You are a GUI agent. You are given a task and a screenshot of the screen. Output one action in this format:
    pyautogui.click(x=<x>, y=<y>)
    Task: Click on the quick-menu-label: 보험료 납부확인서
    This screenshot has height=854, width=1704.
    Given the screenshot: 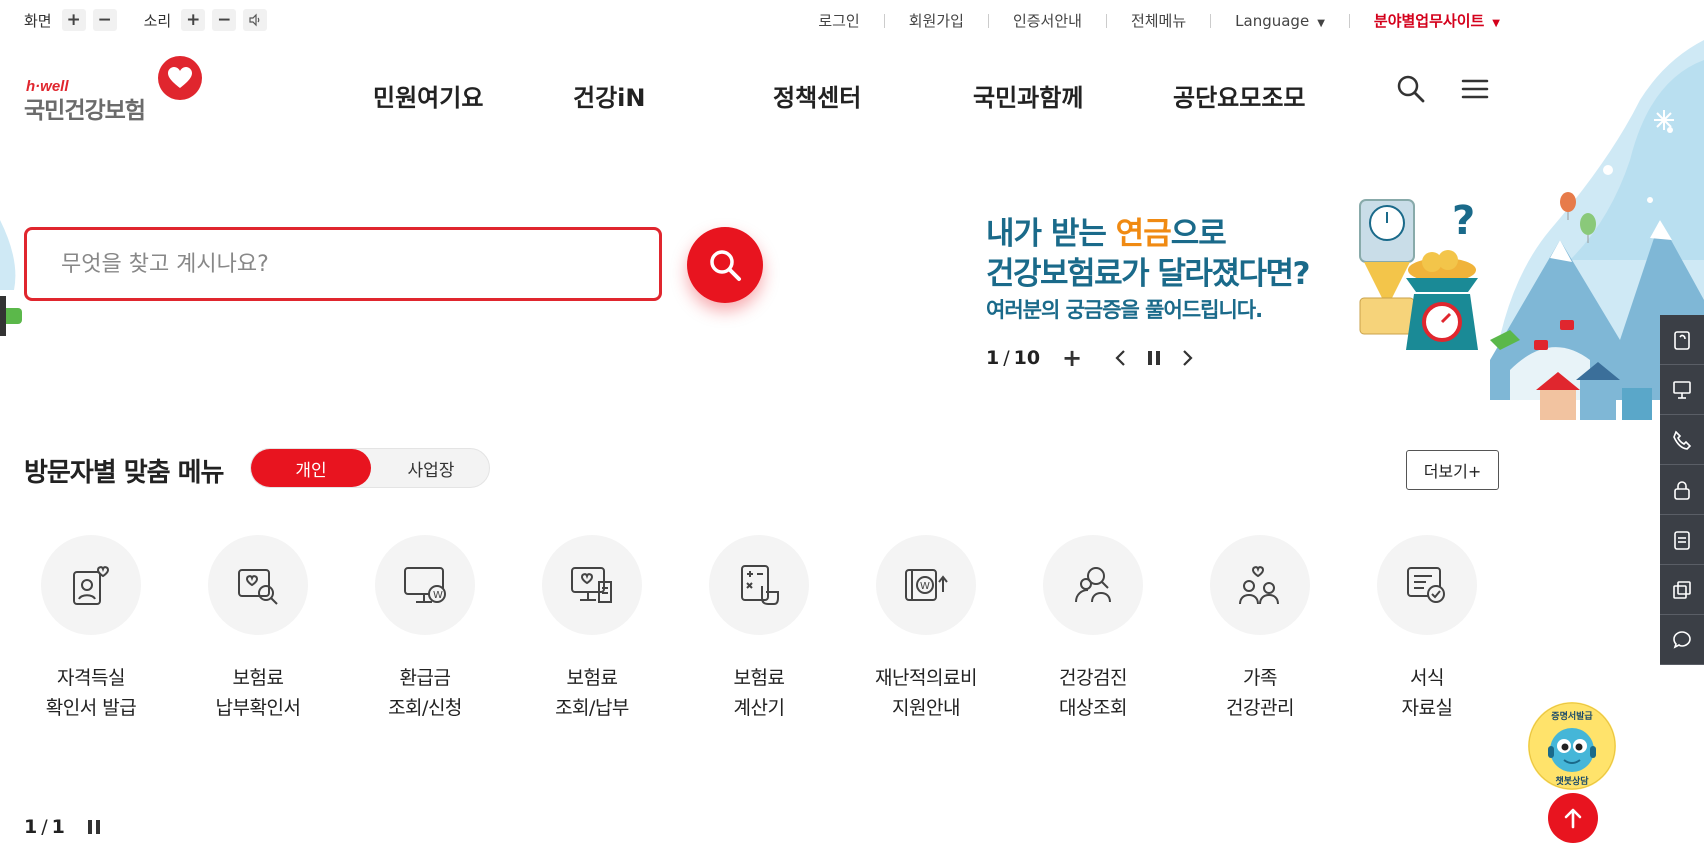 What is the action you would take?
    pyautogui.click(x=258, y=693)
    